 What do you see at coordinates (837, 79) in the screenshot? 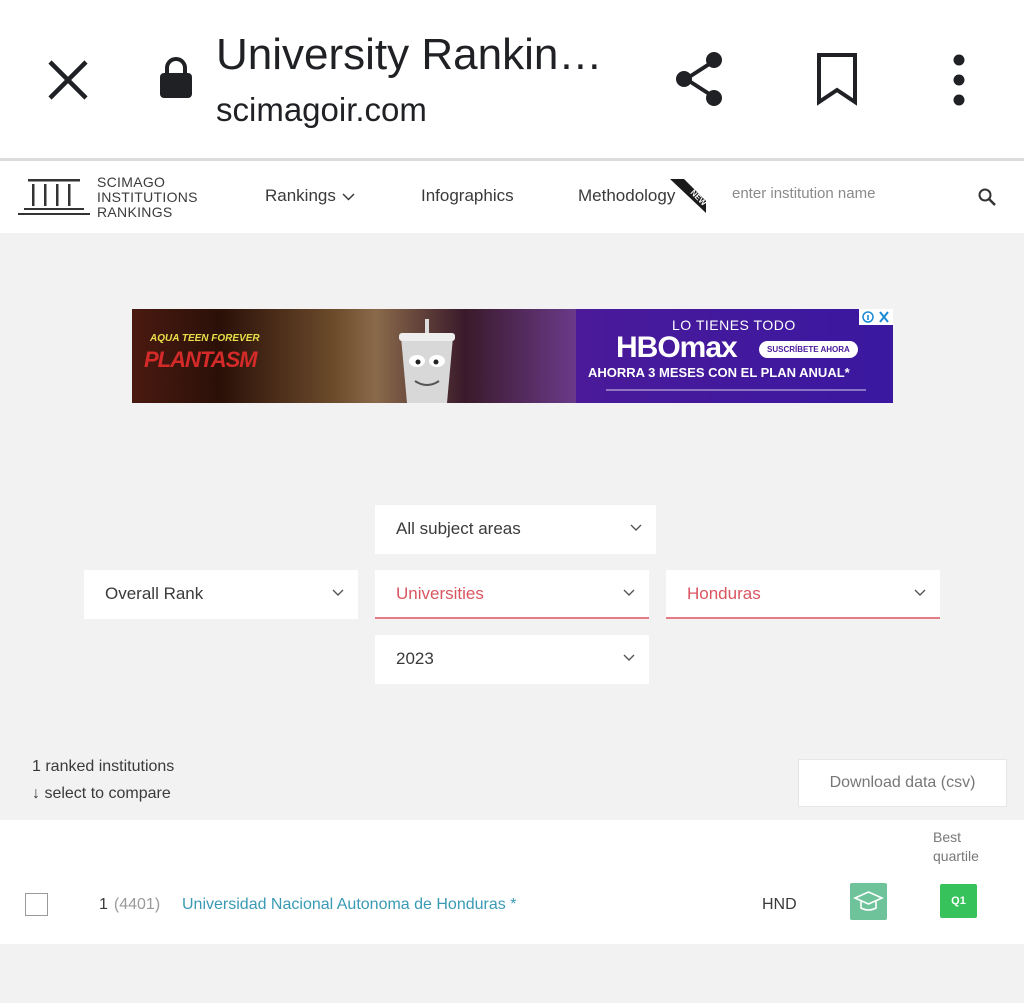
I see `bookmark-icon` at bounding box center [837, 79].